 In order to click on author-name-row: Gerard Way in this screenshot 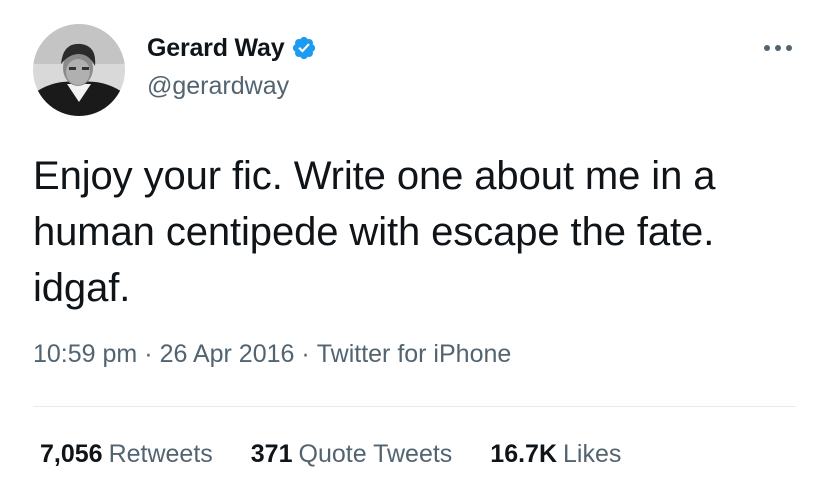, I will do `click(232, 48)`.